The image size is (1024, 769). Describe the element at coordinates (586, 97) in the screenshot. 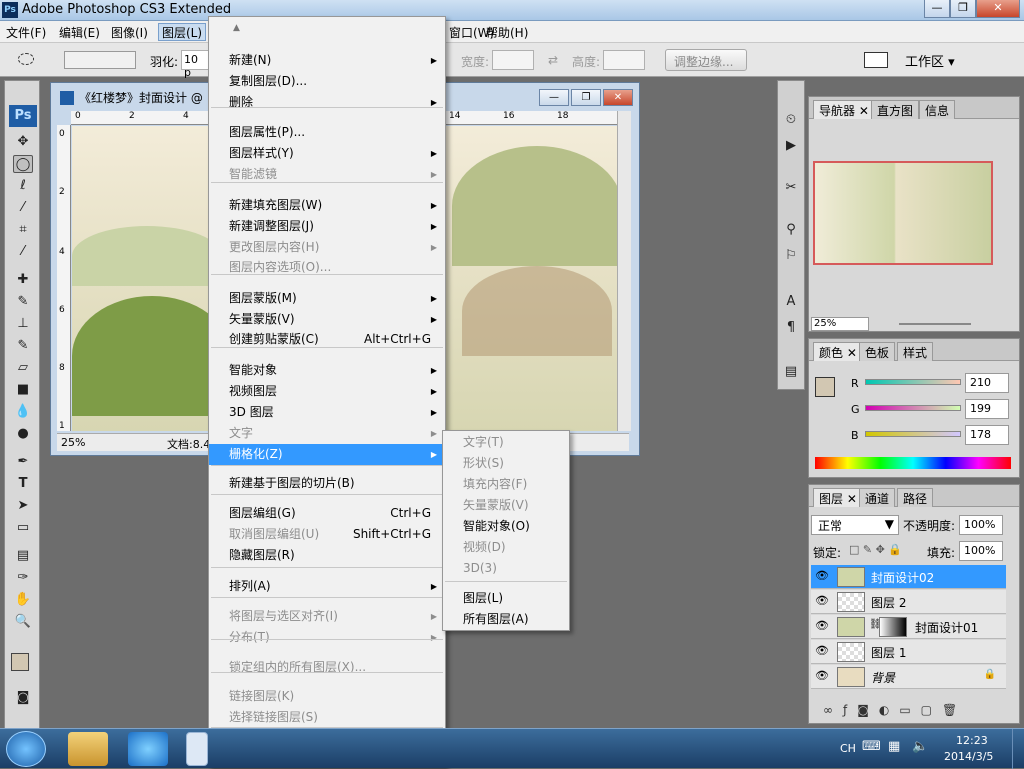

I see `doc-restore-button: ❐` at that location.